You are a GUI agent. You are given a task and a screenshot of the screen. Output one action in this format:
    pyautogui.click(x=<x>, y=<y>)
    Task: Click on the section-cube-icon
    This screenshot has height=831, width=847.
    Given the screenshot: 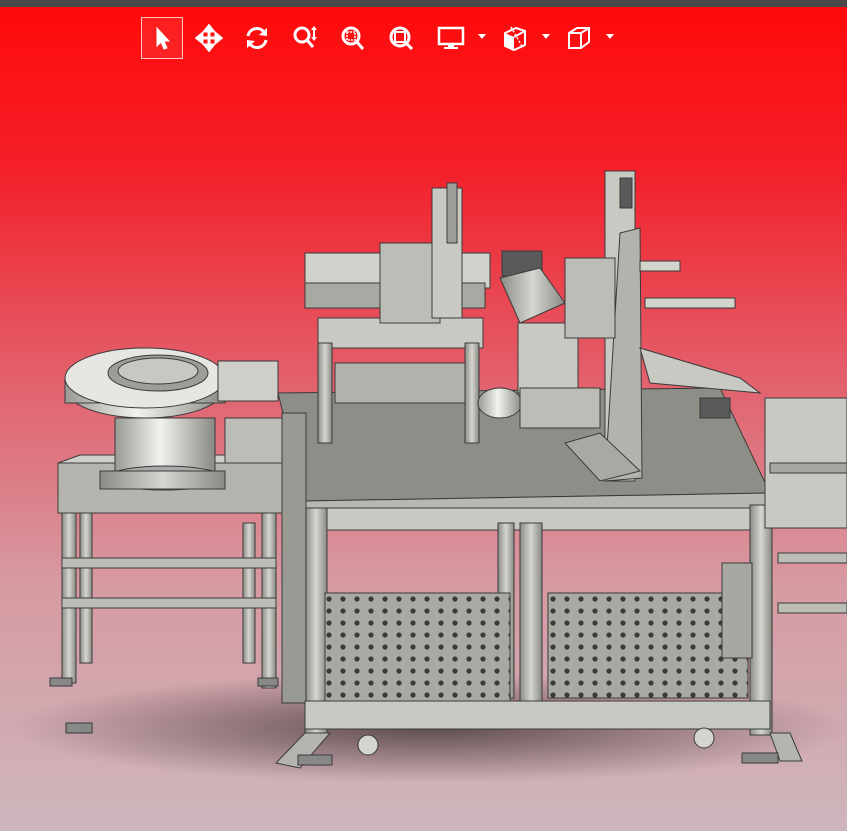 What is the action you would take?
    pyautogui.click(x=515, y=39)
    